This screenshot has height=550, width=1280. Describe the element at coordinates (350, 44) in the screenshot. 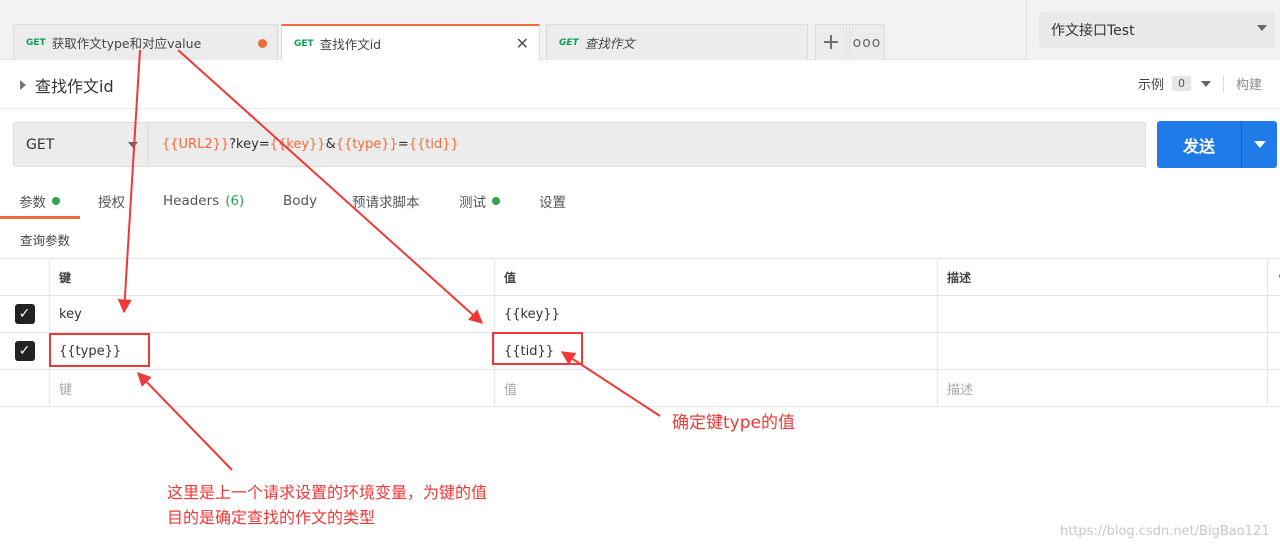

I see `tab-label: 查找作文id` at that location.